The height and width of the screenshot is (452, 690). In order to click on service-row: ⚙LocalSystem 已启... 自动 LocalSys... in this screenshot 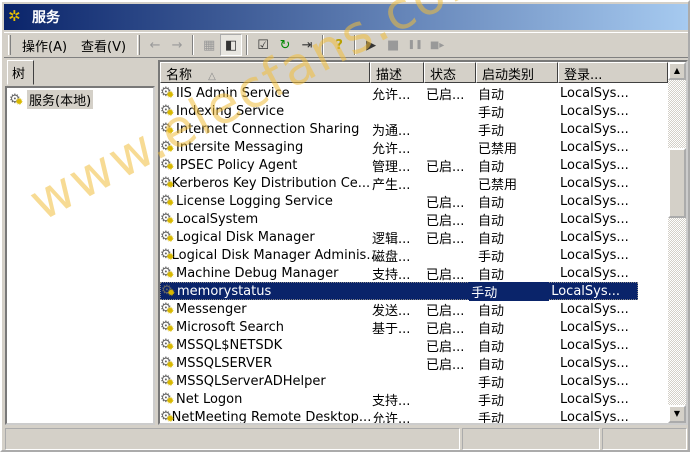, I will do `click(414, 220)`.